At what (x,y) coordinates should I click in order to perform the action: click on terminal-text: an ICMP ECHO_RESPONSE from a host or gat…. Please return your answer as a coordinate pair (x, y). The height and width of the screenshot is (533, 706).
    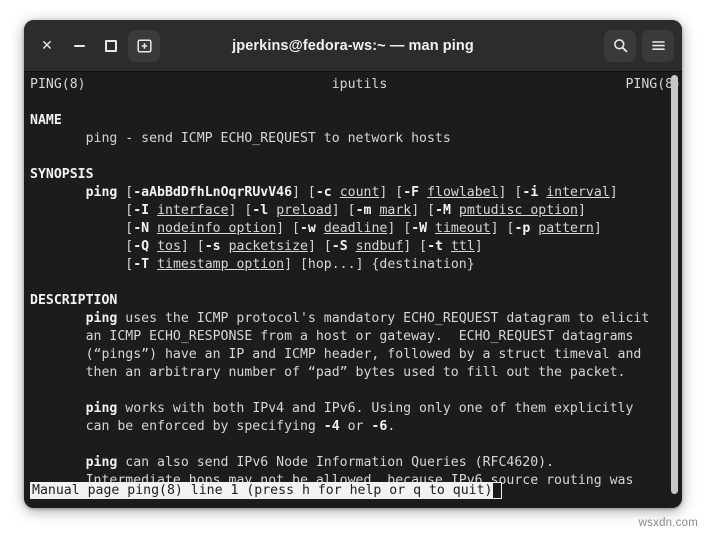
    Looking at the image, I should click on (332, 336).